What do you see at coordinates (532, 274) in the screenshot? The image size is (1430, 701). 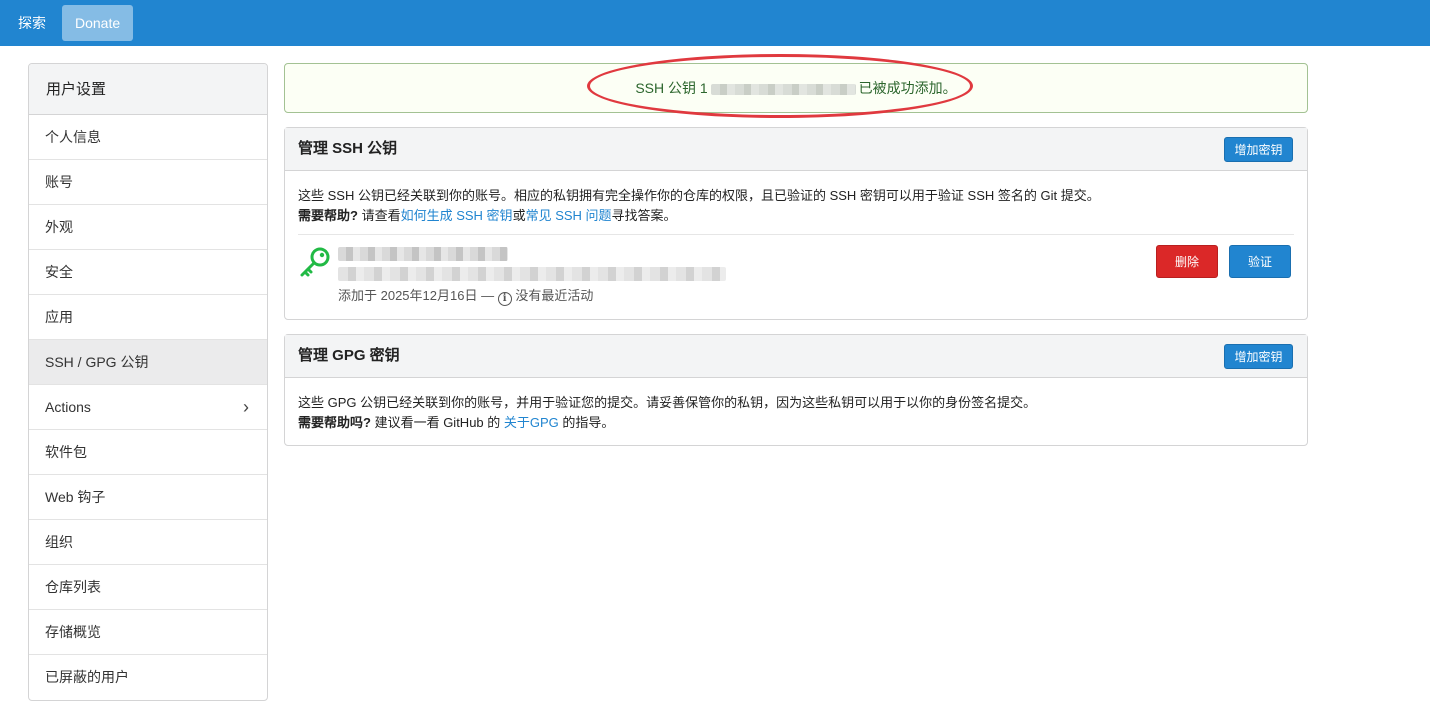 I see `redacted-key-fingerprint` at bounding box center [532, 274].